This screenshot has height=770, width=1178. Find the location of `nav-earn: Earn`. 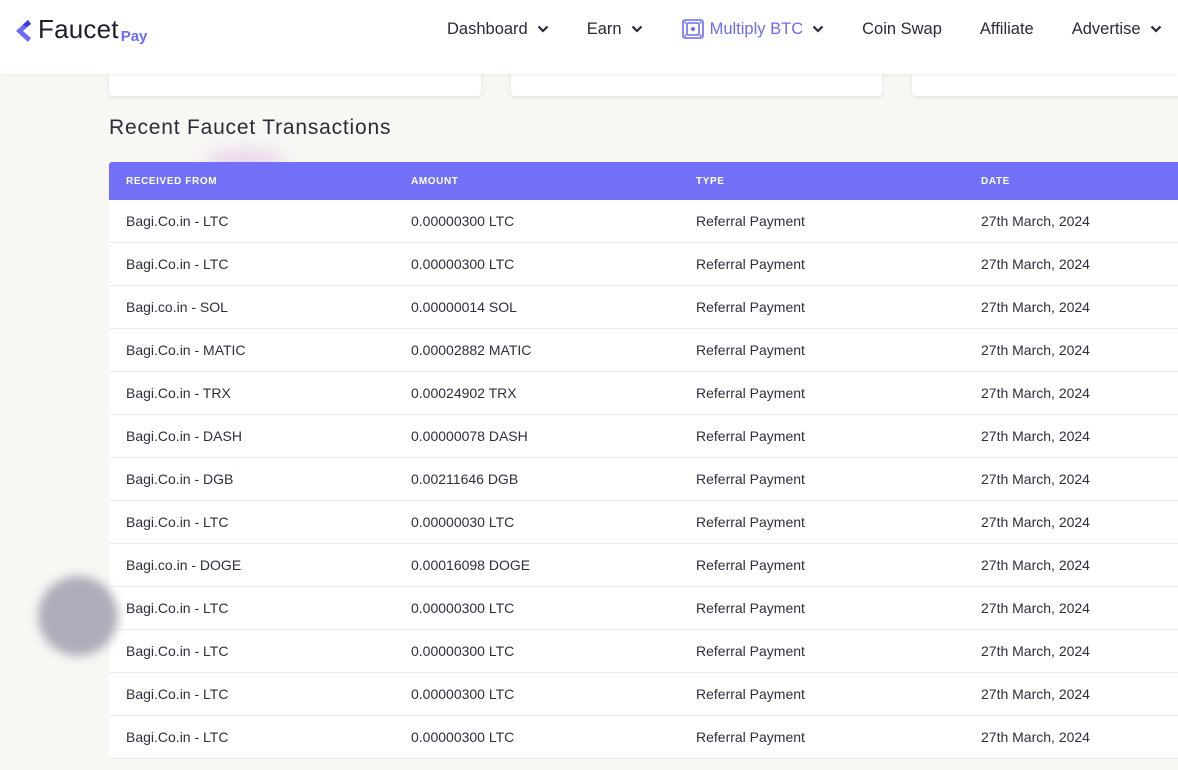

nav-earn: Earn is located at coordinates (615, 29).